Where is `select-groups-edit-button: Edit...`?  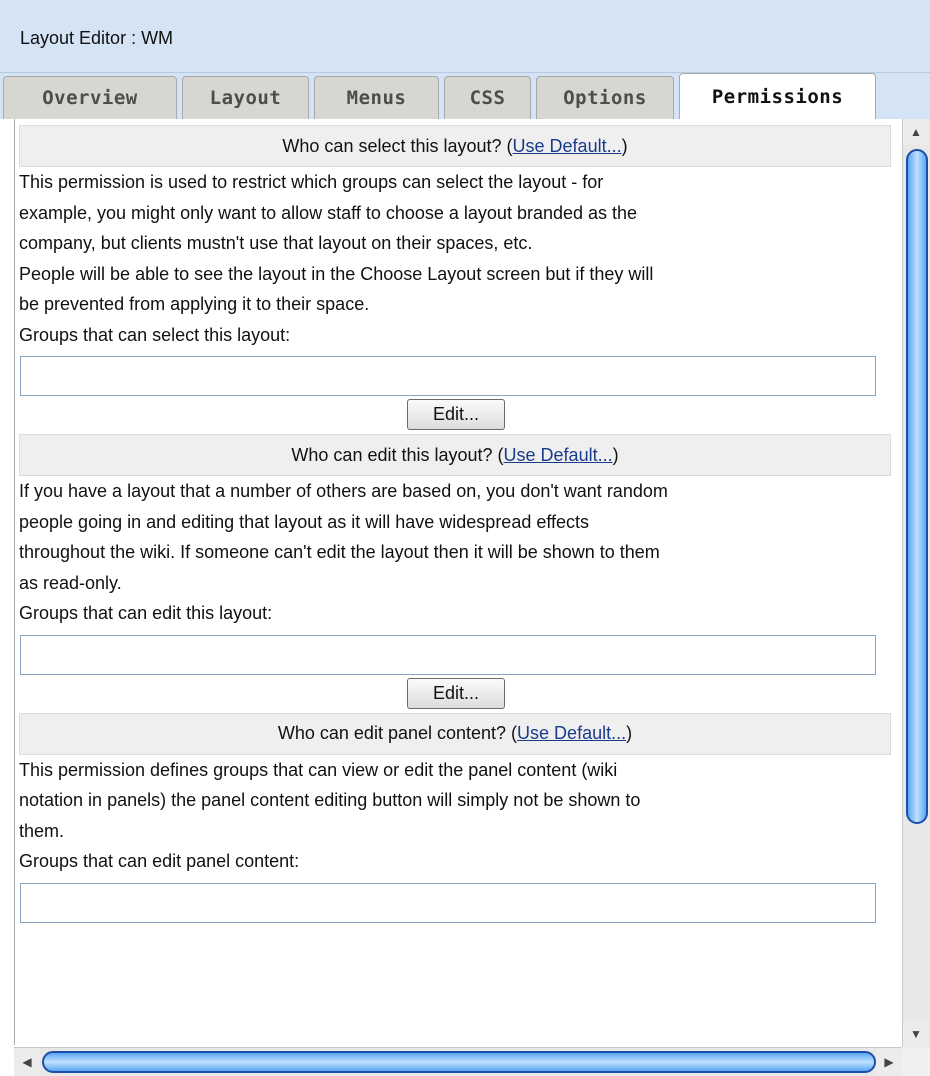 select-groups-edit-button: Edit... is located at coordinates (456, 414).